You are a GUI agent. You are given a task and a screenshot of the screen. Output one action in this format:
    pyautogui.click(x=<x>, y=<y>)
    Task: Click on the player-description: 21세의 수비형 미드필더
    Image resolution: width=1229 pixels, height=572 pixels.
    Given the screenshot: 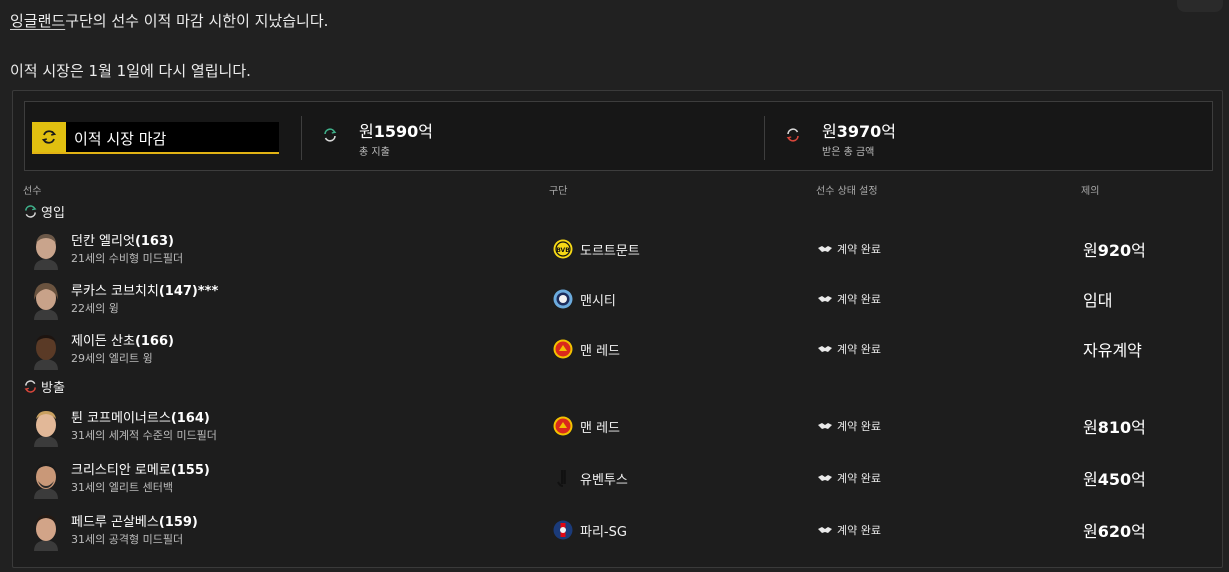 What is the action you would take?
    pyautogui.click(x=127, y=258)
    